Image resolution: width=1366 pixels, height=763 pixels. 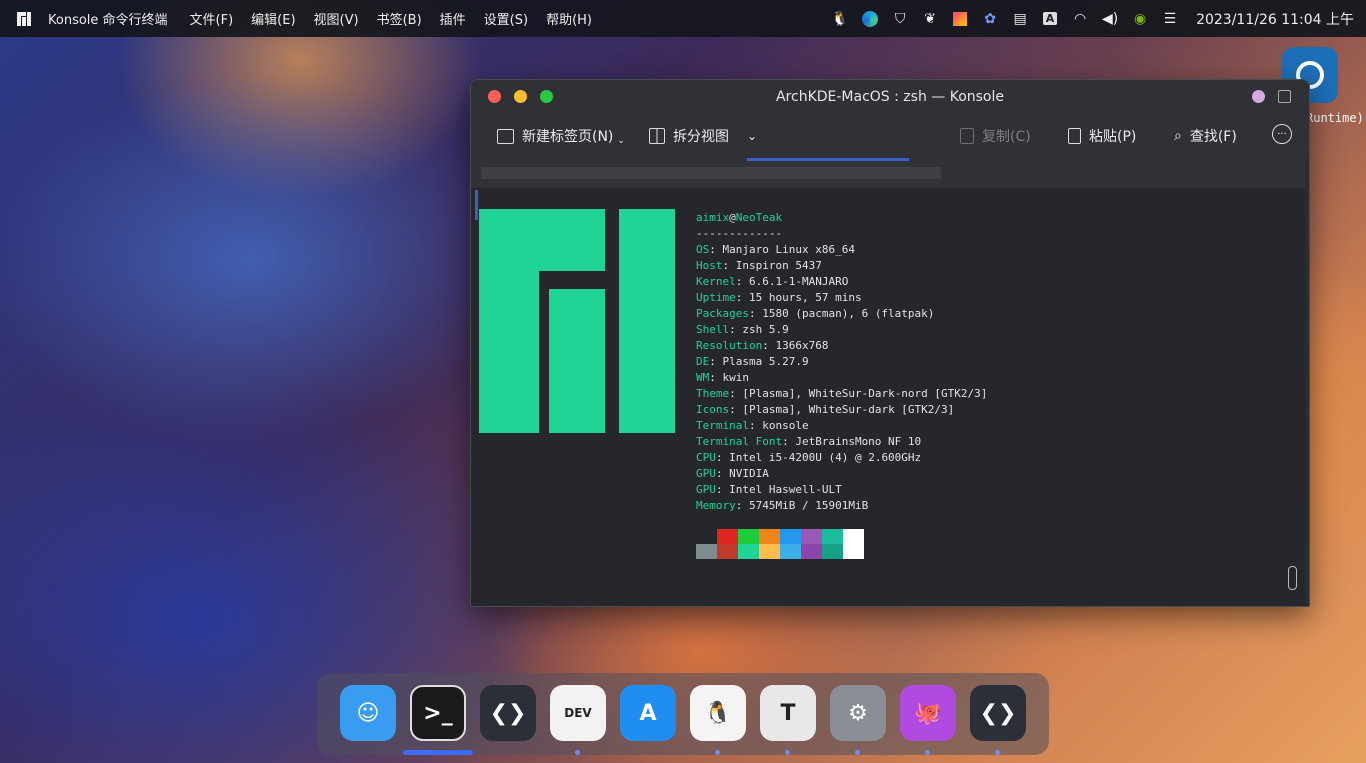 What do you see at coordinates (722, 425) in the screenshot?
I see `info-key: Terminal` at bounding box center [722, 425].